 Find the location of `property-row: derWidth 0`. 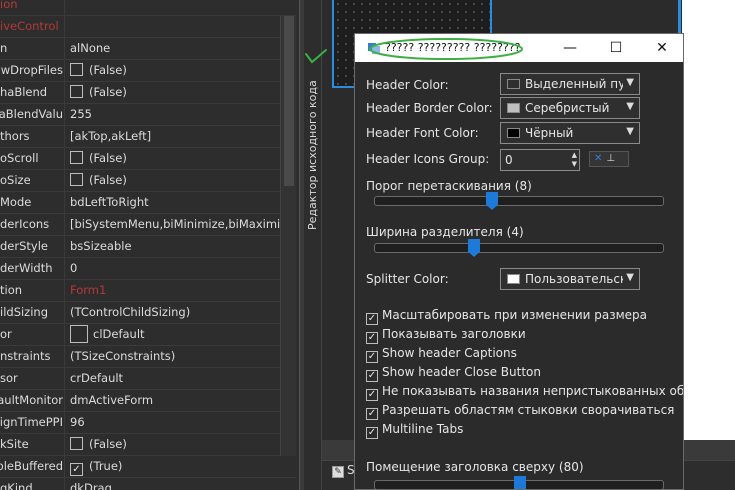

property-row: derWidth 0 is located at coordinates (148, 269).